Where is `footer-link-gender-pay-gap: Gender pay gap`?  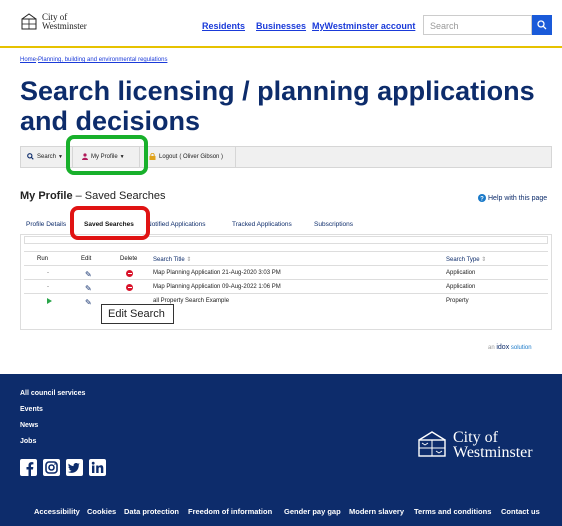
footer-link-gender-pay-gap: Gender pay gap is located at coordinates (312, 511).